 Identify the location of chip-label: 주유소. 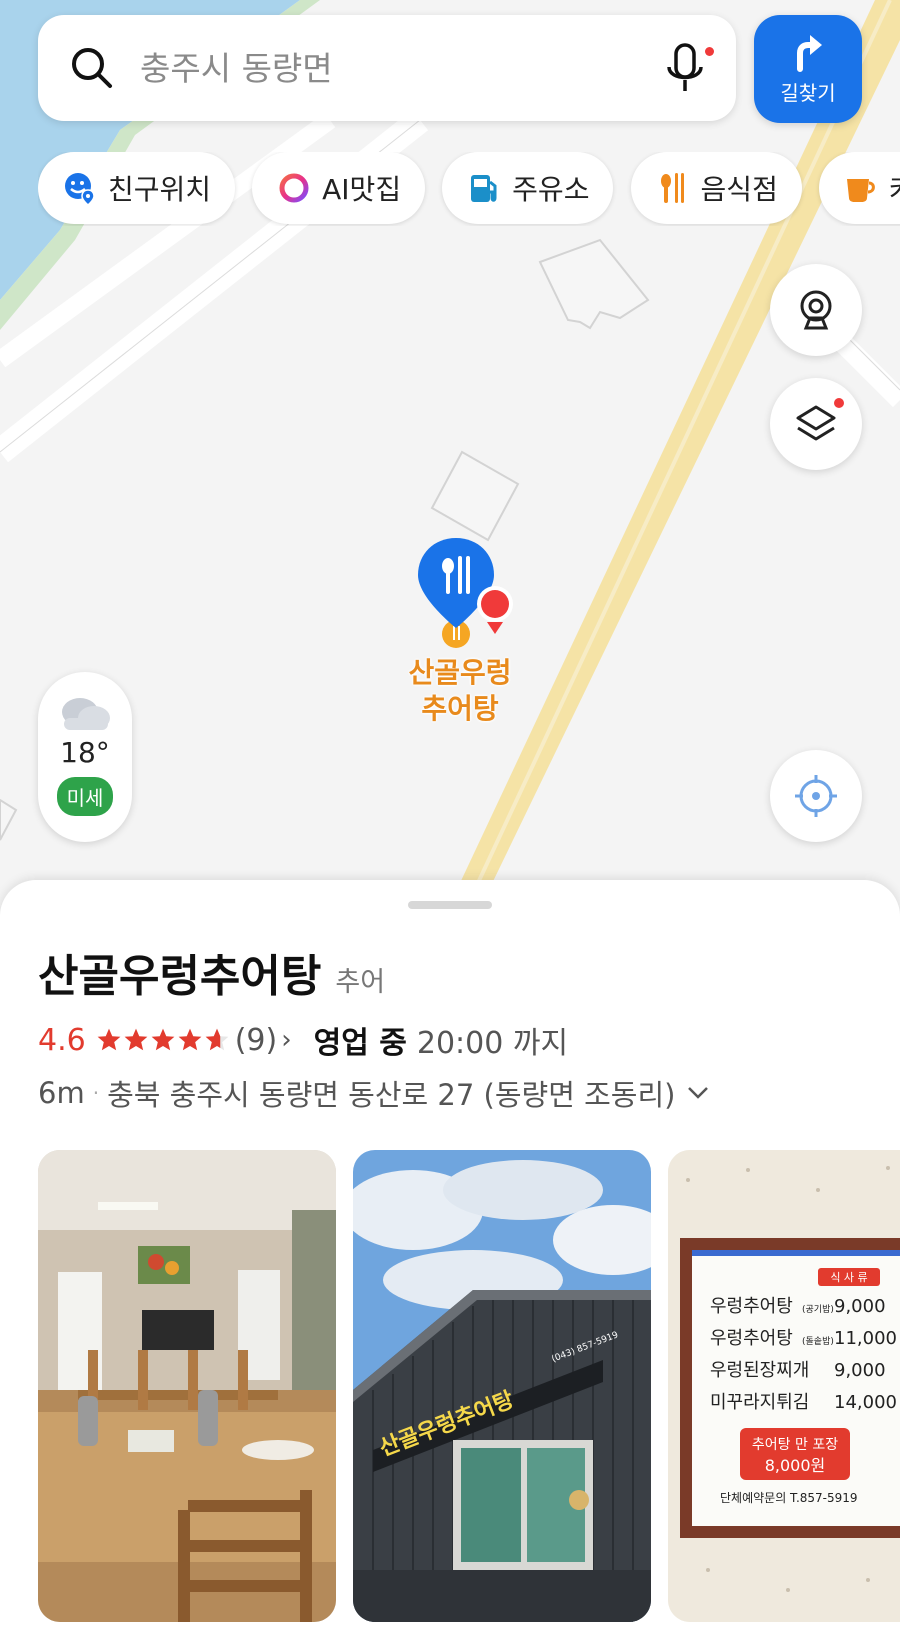
(551, 189).